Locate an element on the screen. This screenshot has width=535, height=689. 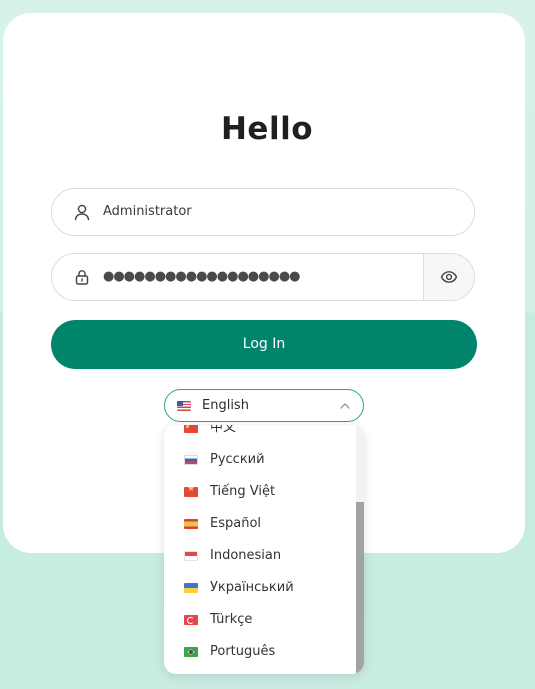
language-option-portuguese: Português is located at coordinates (260, 652).